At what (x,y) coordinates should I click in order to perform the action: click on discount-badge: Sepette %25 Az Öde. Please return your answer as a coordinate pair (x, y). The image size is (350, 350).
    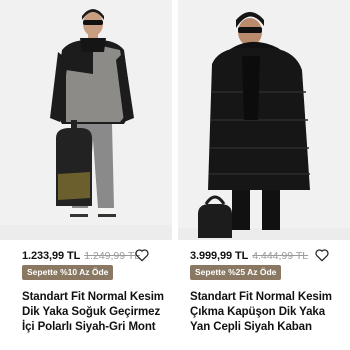
    Looking at the image, I should click on (236, 272).